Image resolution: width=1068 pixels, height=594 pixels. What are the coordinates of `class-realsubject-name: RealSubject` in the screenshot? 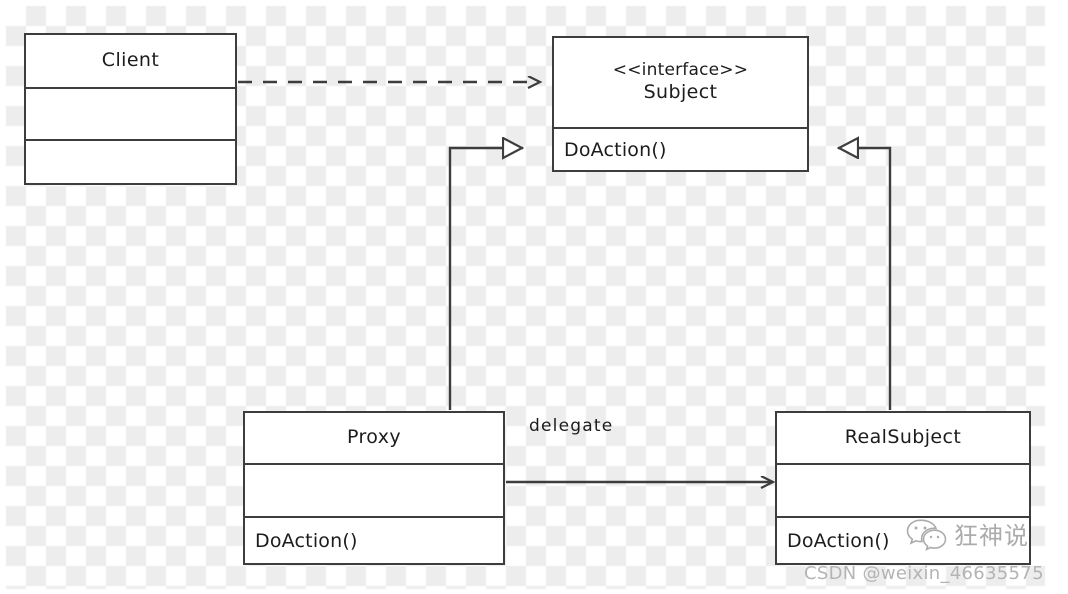 It's located at (903, 437).